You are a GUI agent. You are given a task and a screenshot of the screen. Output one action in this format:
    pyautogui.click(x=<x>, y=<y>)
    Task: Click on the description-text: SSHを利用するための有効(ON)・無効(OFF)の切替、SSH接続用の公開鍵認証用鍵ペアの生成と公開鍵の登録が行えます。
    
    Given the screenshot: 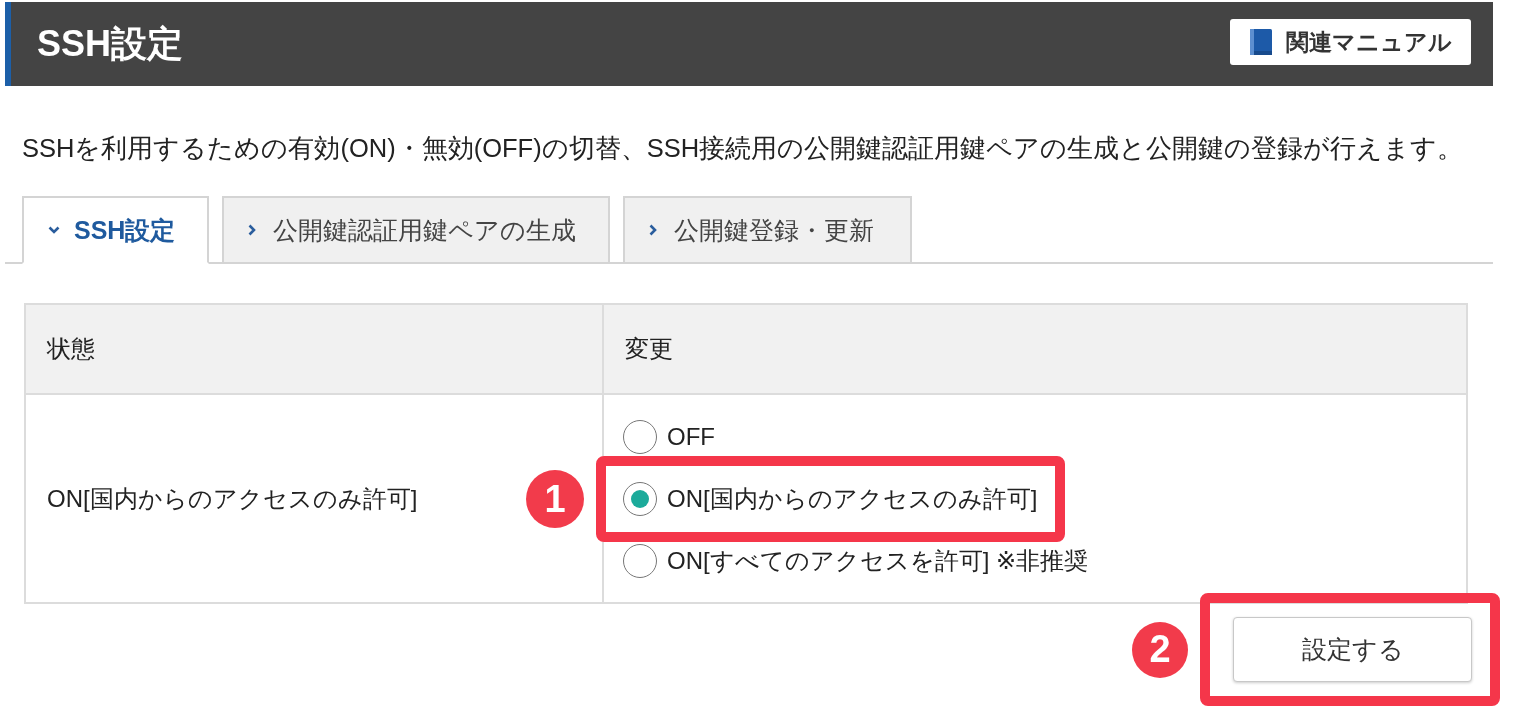 What is the action you would take?
    pyautogui.click(x=743, y=148)
    